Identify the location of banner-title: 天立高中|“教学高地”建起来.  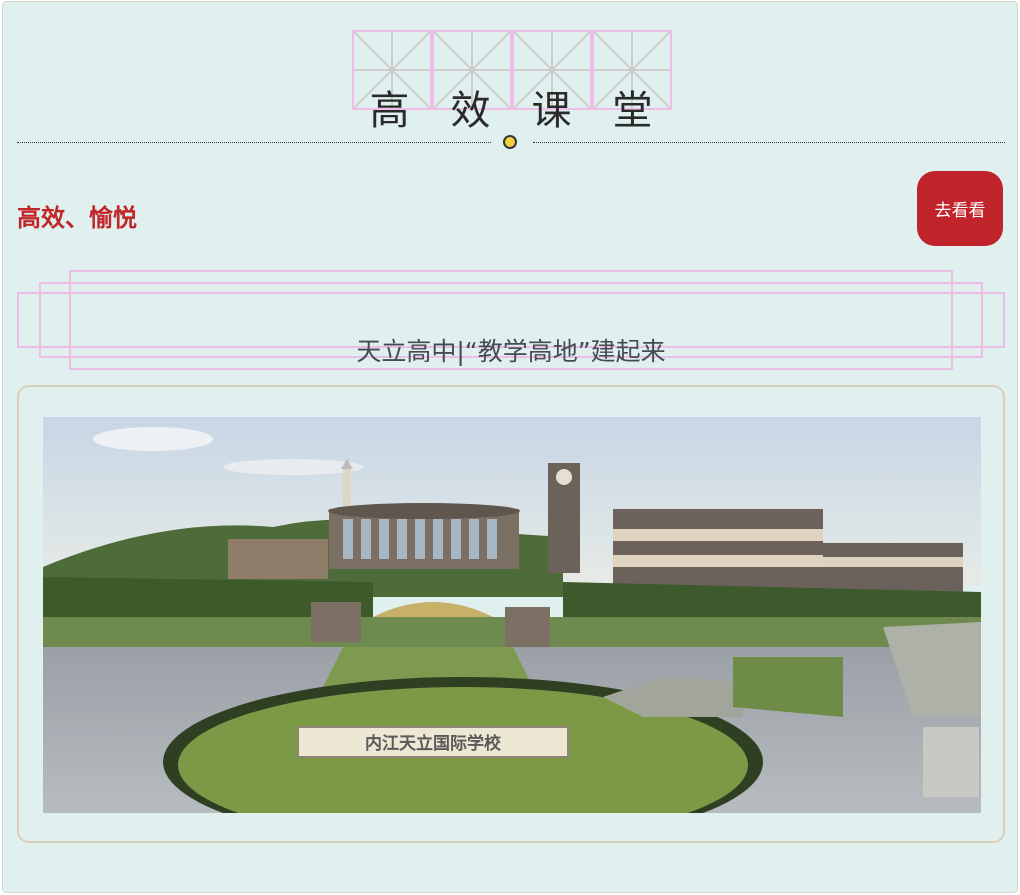
(511, 350).